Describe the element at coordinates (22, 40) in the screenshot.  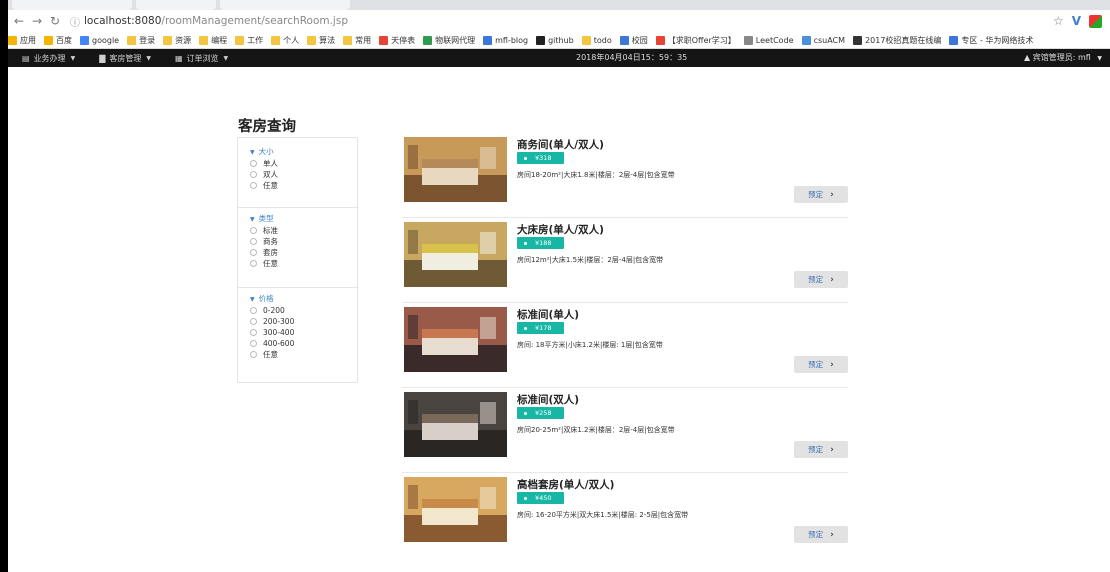
I see `bookmark-item: 应用` at that location.